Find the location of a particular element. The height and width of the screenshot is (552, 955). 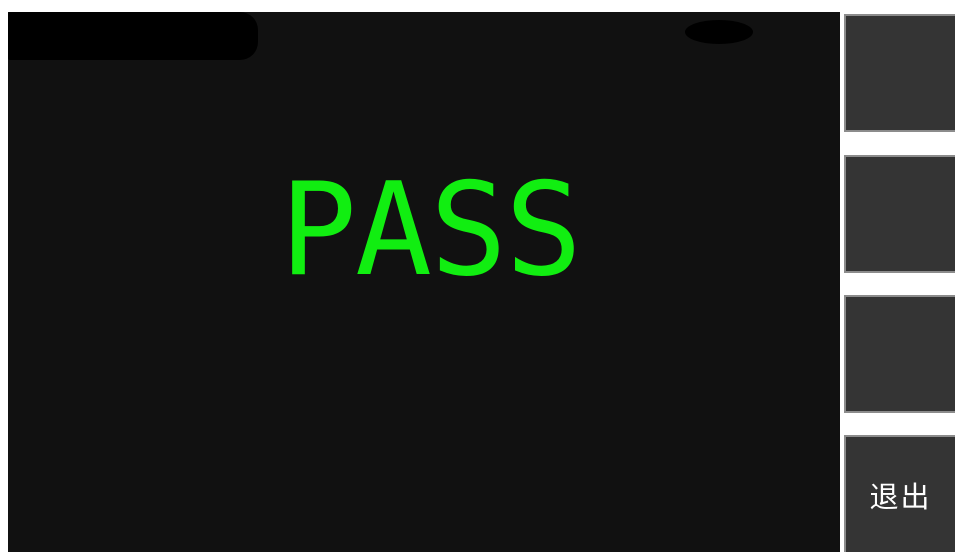

top-right-dark-mark is located at coordinates (719, 32).